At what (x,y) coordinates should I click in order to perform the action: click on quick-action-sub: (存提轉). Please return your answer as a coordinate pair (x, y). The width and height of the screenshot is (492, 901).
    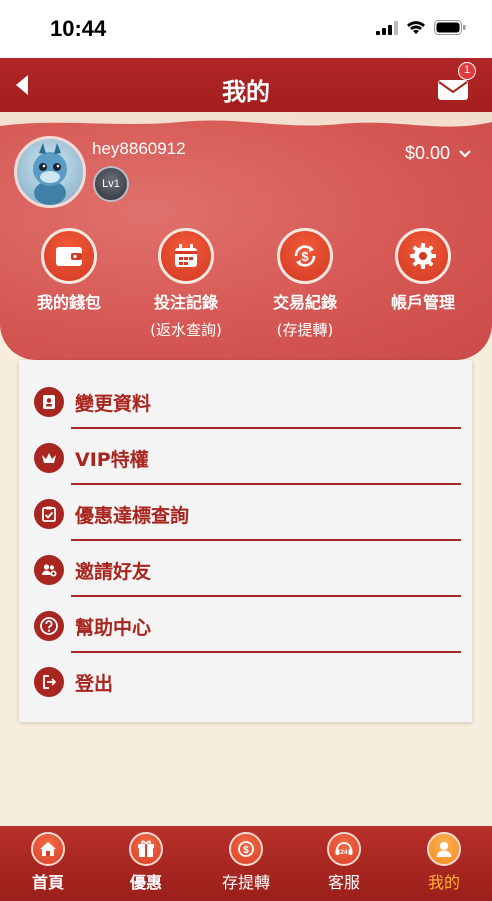
    Looking at the image, I should click on (305, 330).